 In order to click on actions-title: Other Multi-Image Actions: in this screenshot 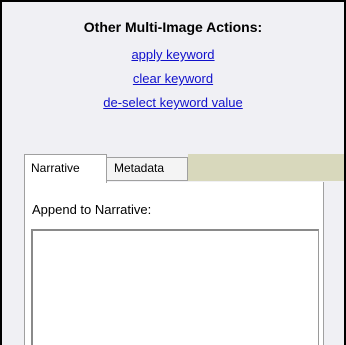, I will do `click(173, 27)`.